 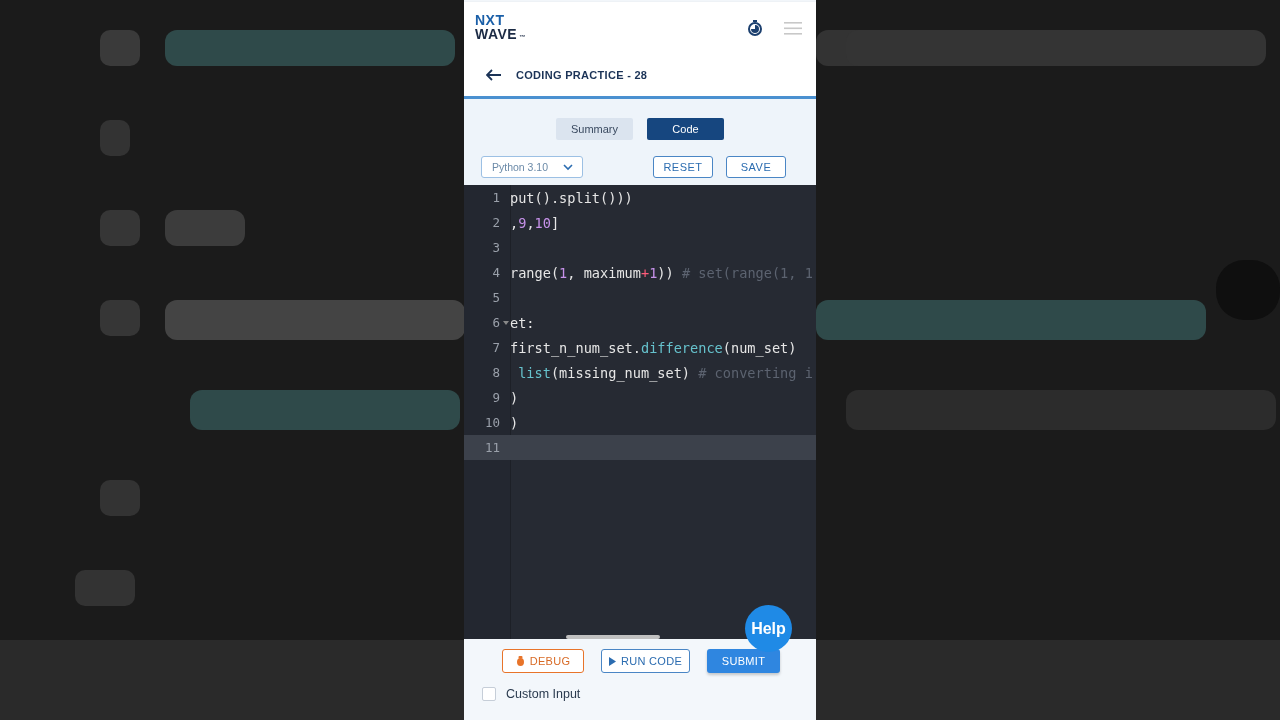 I want to click on line-number: 2, so click(x=496, y=222).